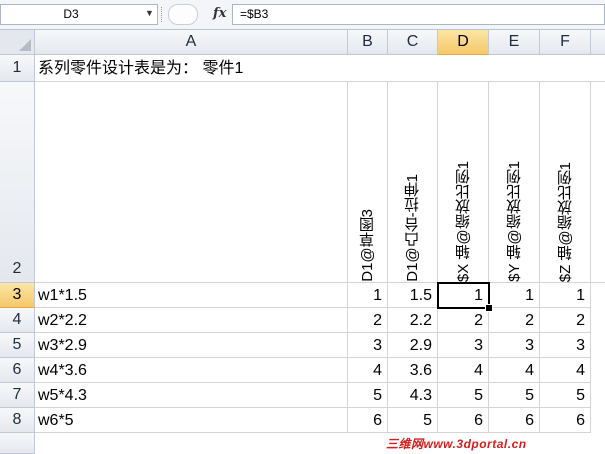 This screenshot has height=454, width=605. I want to click on cell-c6: 3.6, so click(413, 370).